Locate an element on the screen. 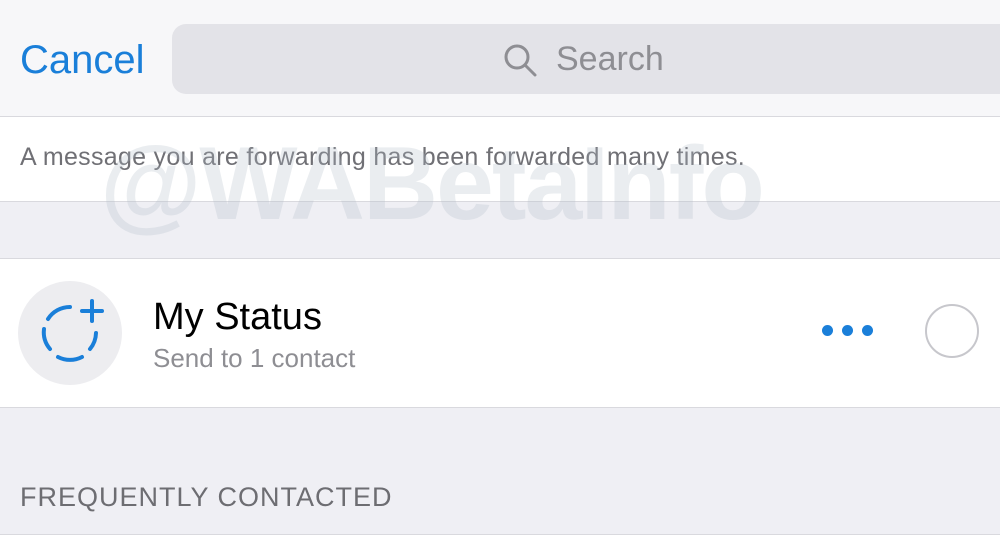 The image size is (1000, 550). status-subtitle: Send to 1 contact is located at coordinates (254, 358).